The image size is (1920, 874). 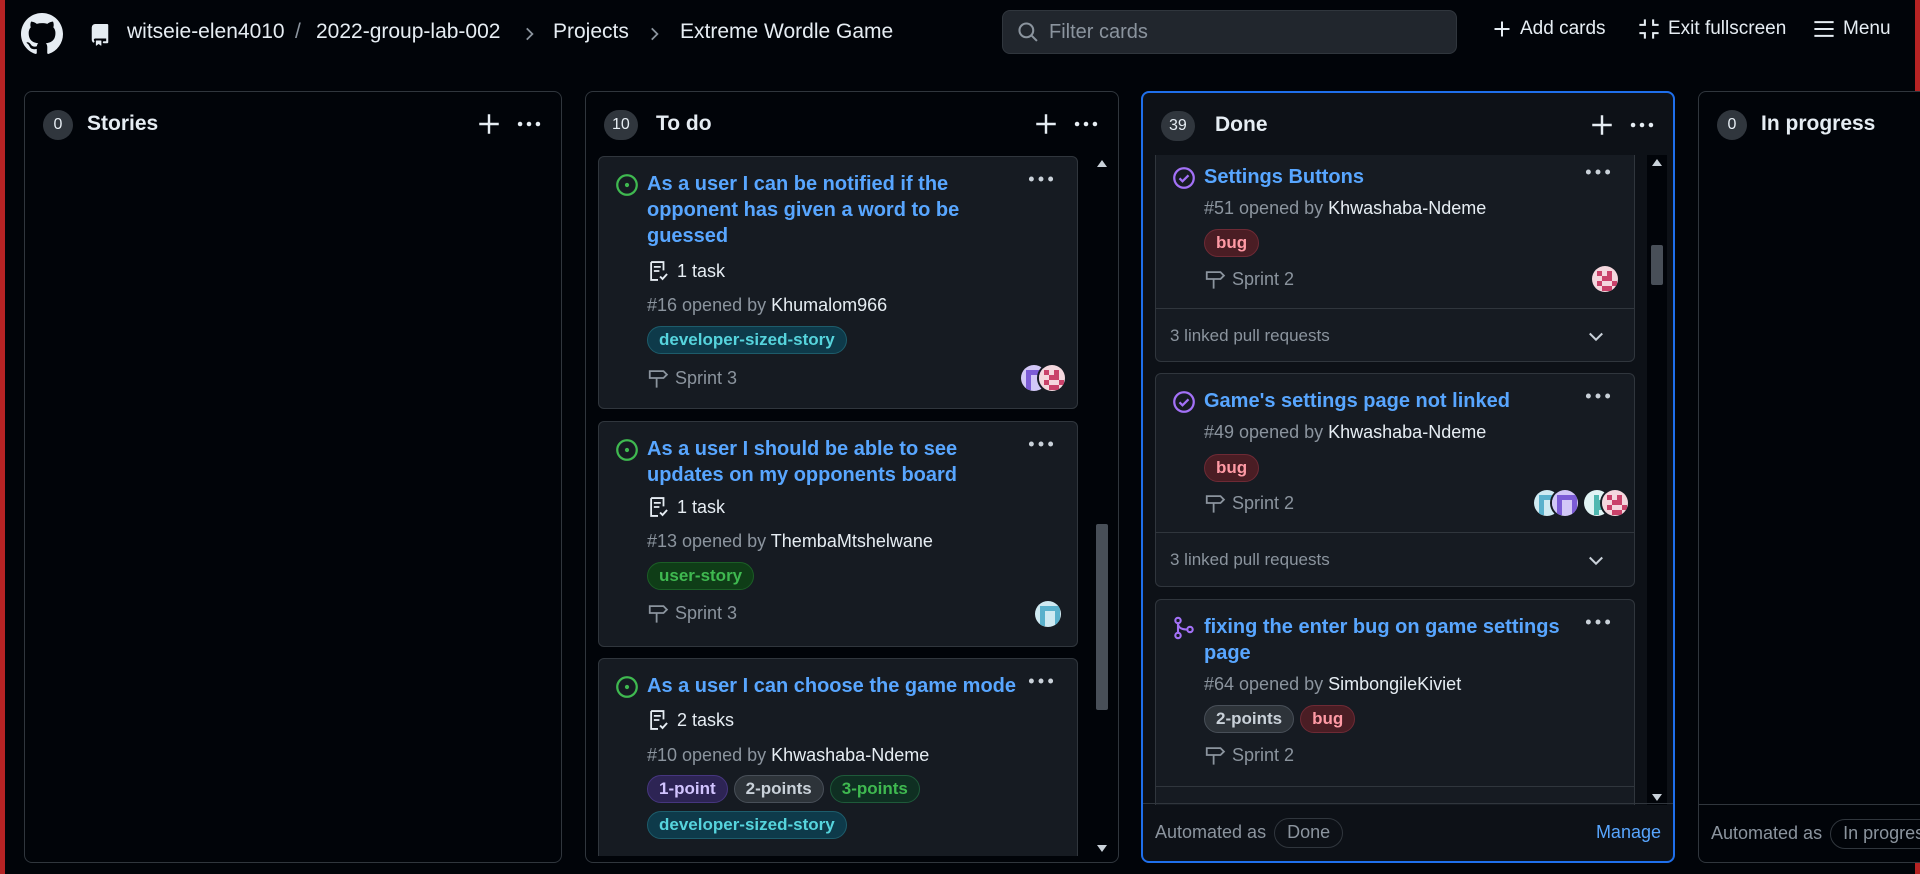 What do you see at coordinates (852, 123) in the screenshot?
I see `column-header: 10 To do` at bounding box center [852, 123].